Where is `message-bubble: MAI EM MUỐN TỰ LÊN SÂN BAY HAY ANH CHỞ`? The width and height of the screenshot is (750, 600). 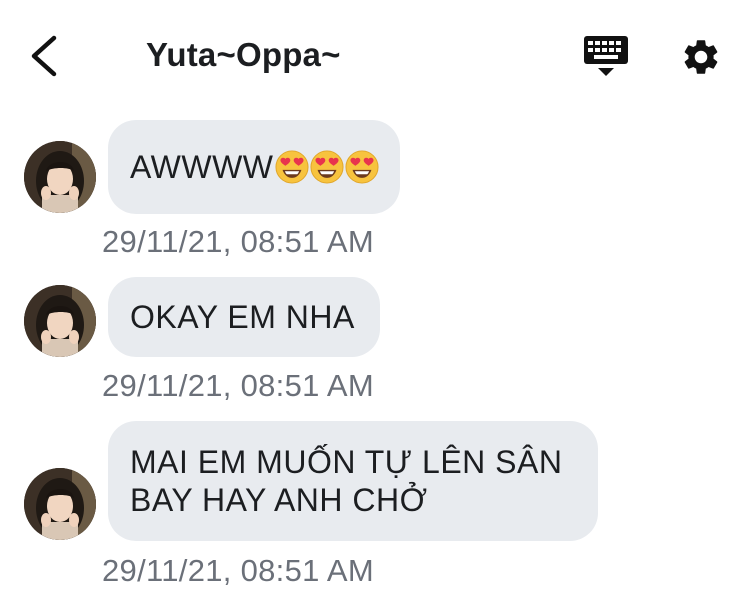 message-bubble: MAI EM MUỐN TỰ LÊN SÂN BAY HAY ANH CHỞ is located at coordinates (353, 481).